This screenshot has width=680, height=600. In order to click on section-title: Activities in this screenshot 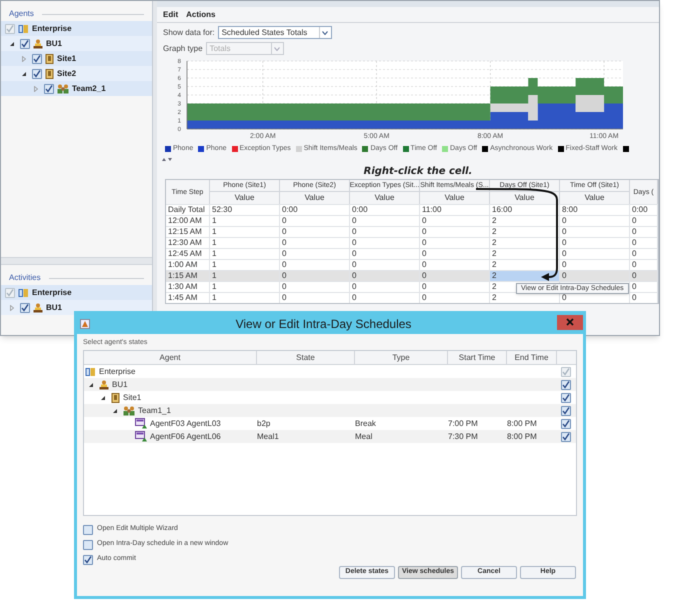, I will do `click(25, 278)`.